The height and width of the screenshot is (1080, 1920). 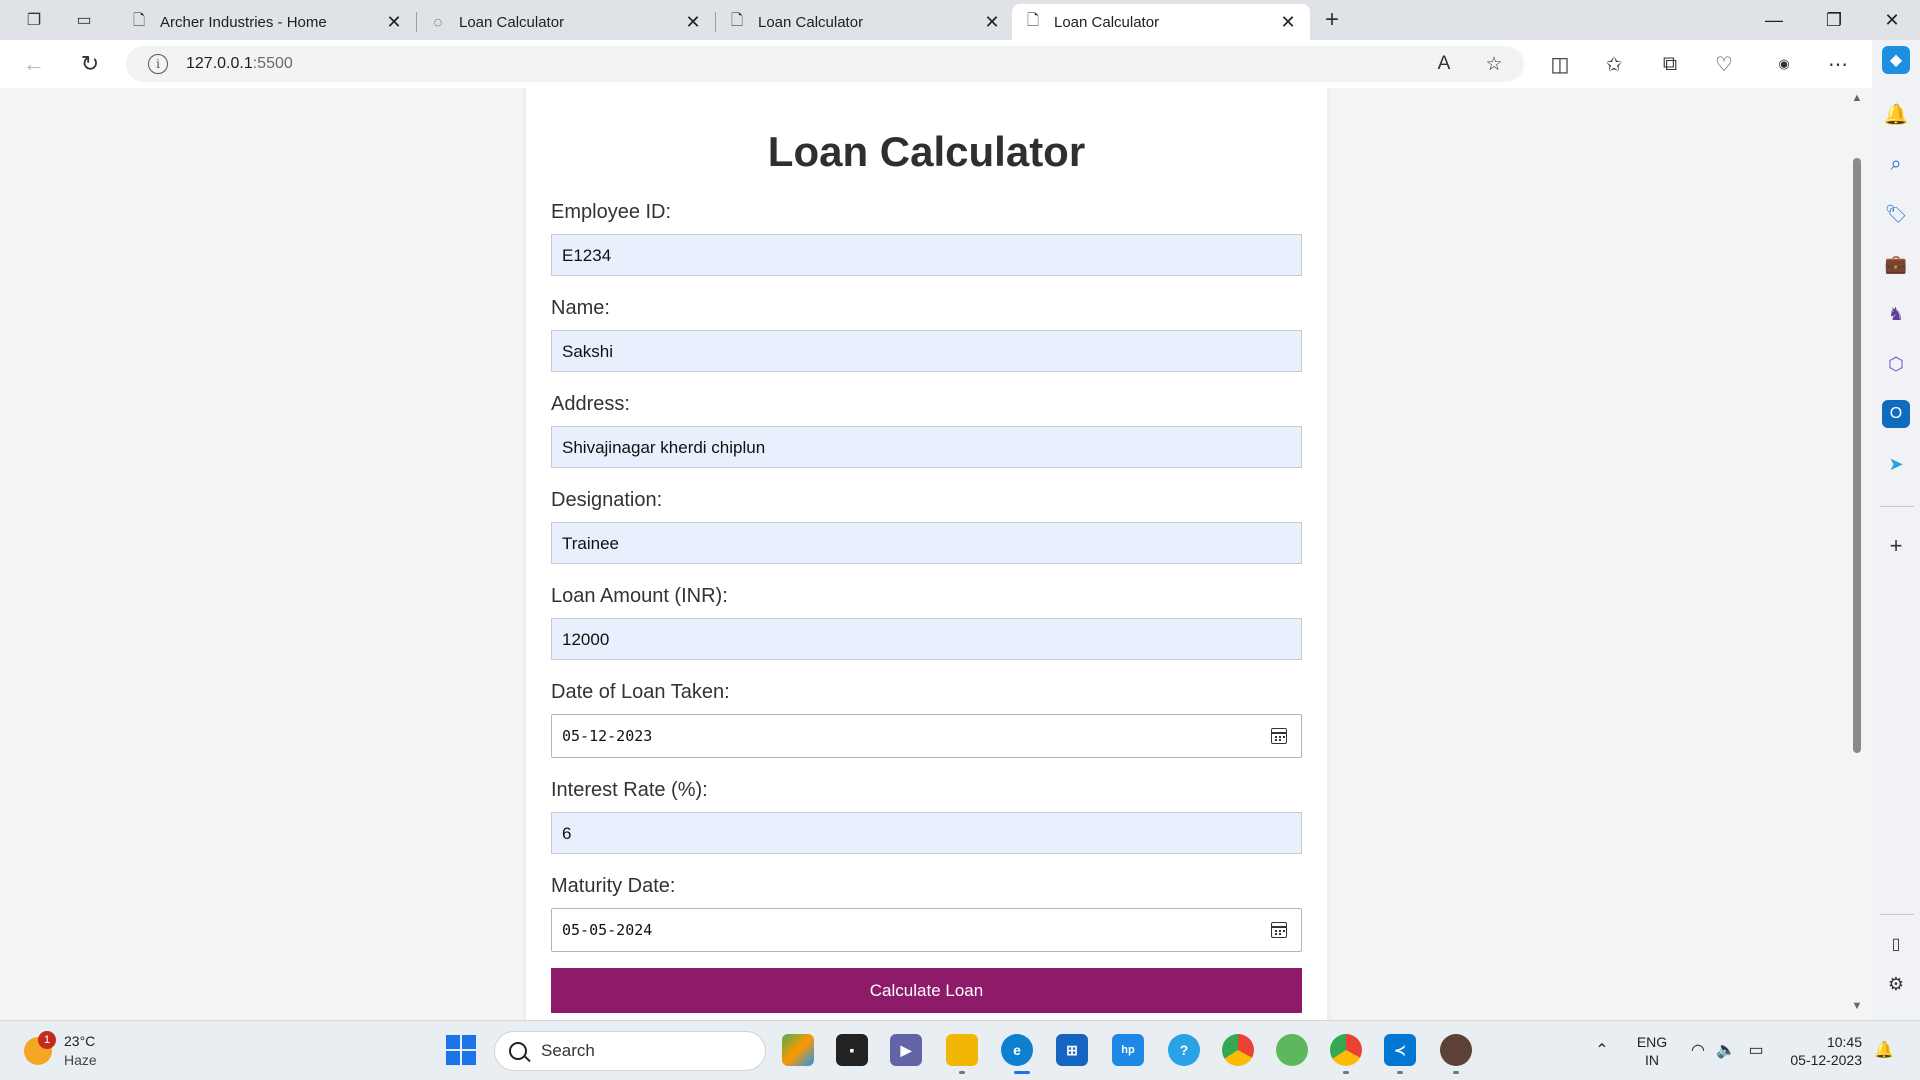 I want to click on microsoft-365-icon: ⬡, so click(x=1896, y=364).